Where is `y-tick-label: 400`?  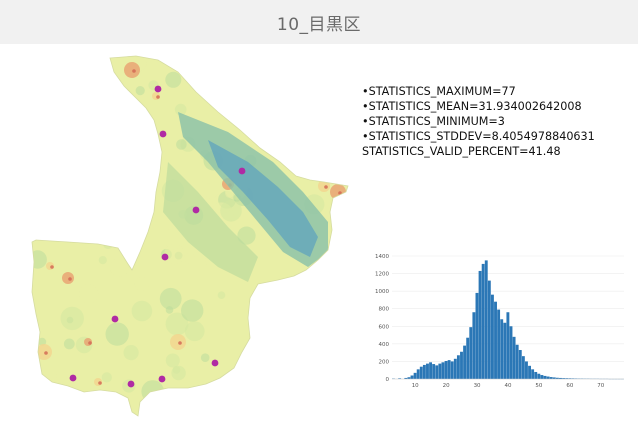
y-tick-label: 400 is located at coordinates (384, 345).